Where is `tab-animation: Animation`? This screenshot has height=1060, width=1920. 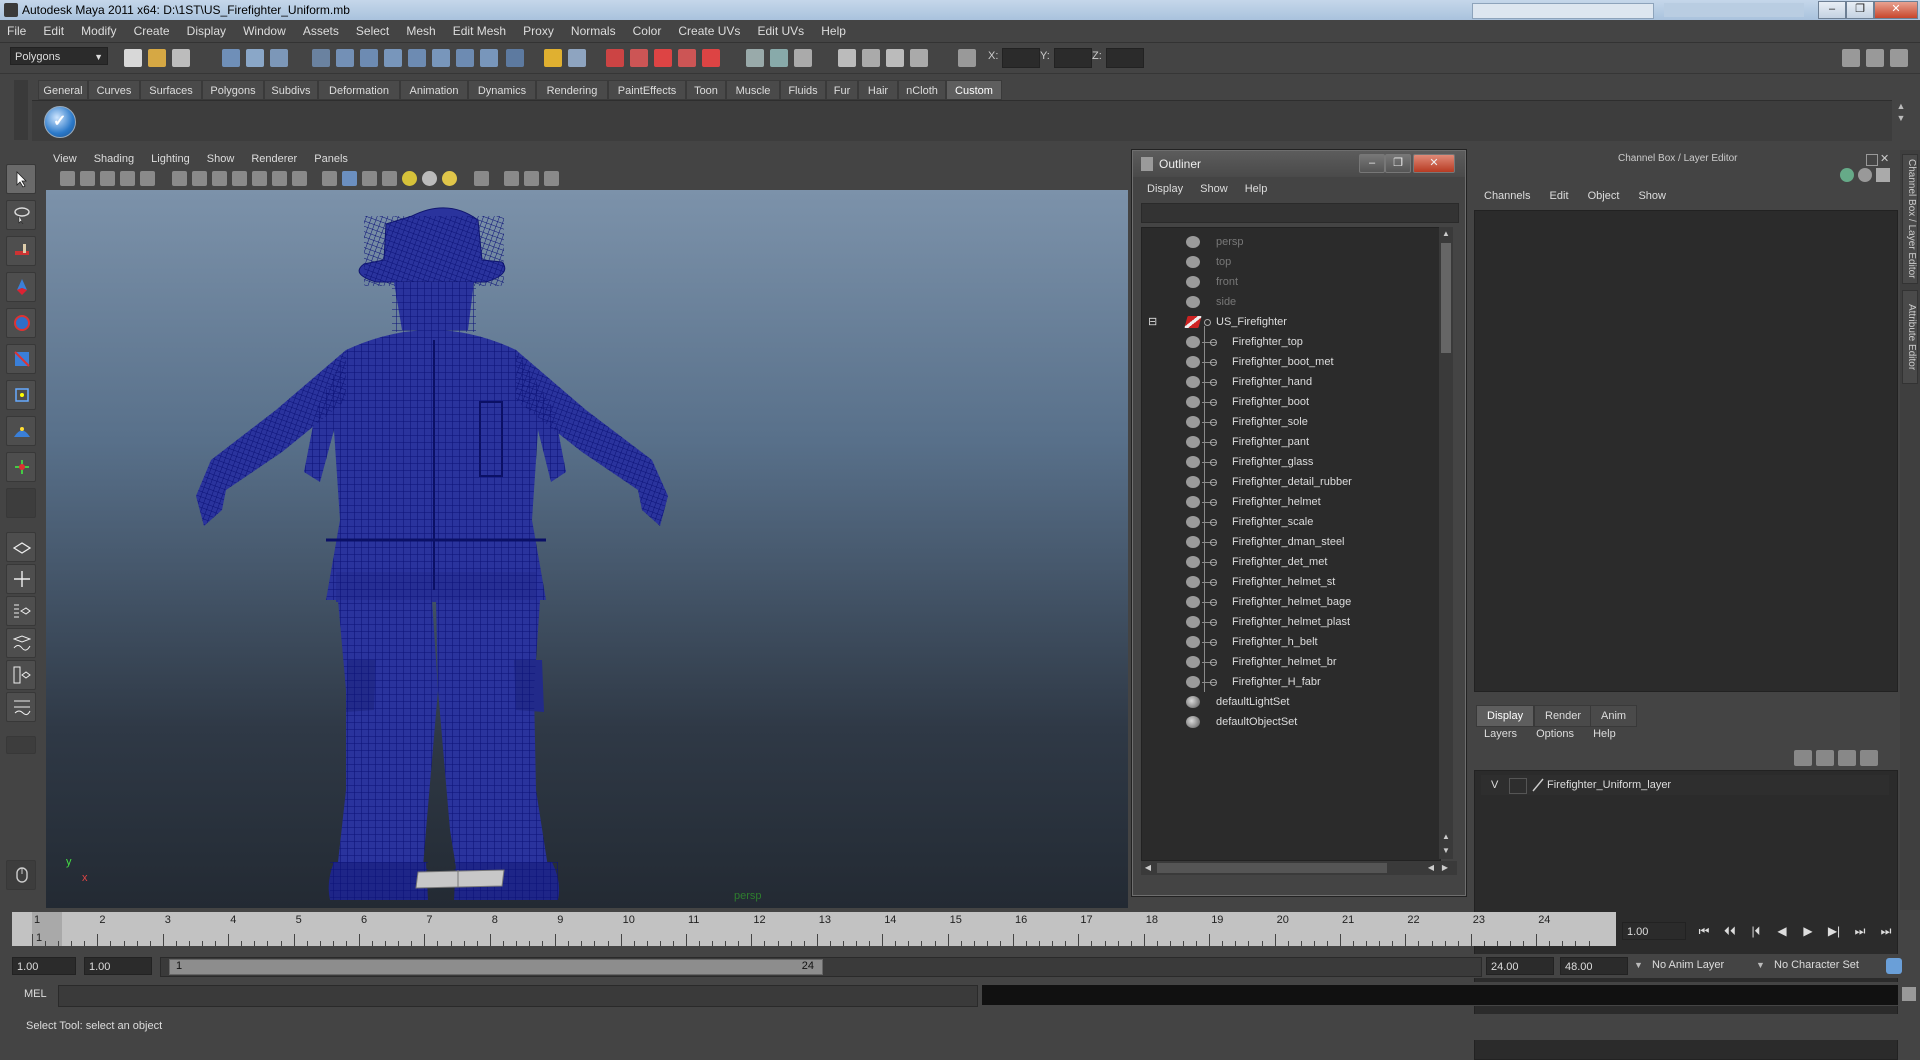 tab-animation: Animation is located at coordinates (434, 90).